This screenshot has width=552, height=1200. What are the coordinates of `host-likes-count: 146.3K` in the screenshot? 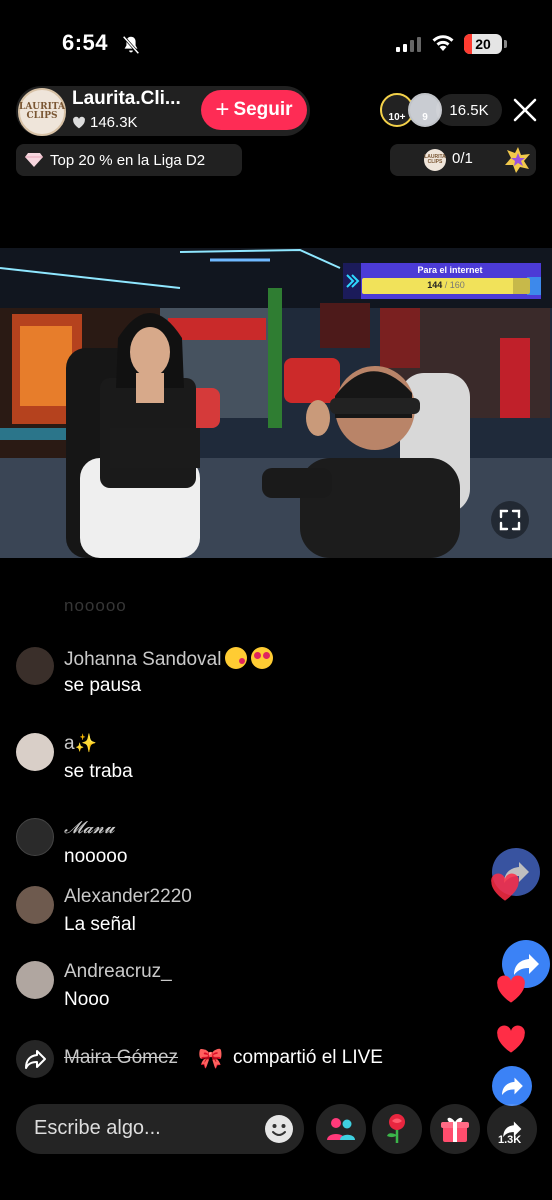 It's located at (114, 122).